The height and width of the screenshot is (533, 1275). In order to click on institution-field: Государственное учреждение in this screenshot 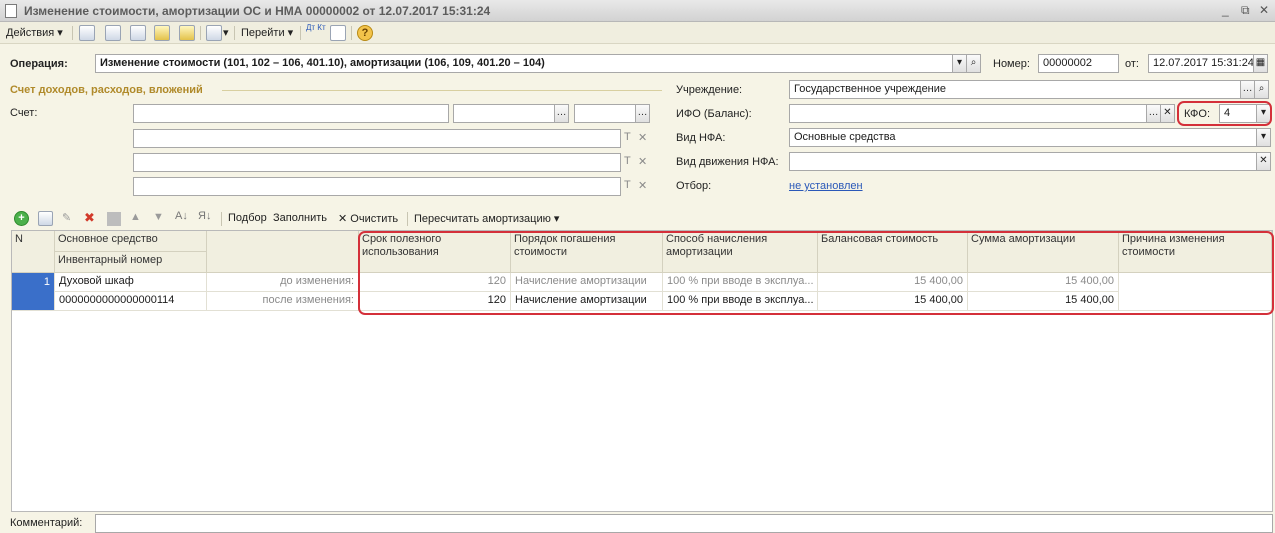, I will do `click(1022, 89)`.